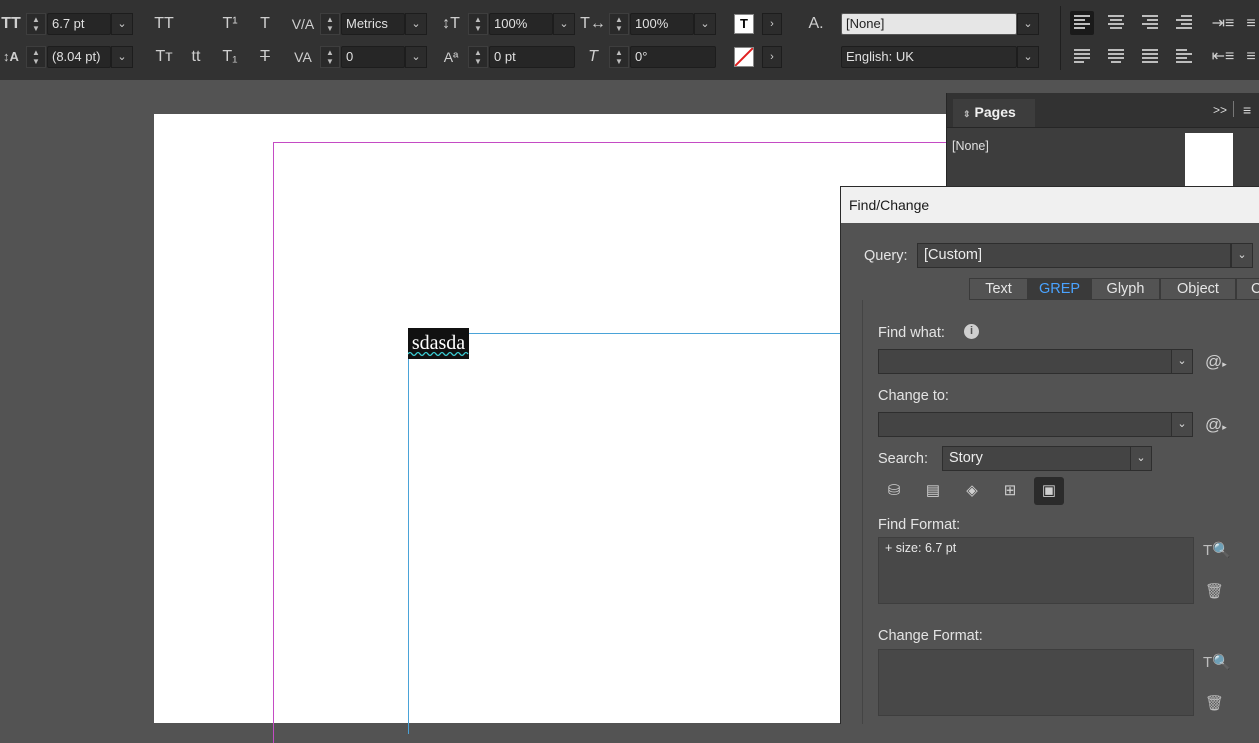  I want to click on panel-menu-icon: ≡, so click(1247, 110).